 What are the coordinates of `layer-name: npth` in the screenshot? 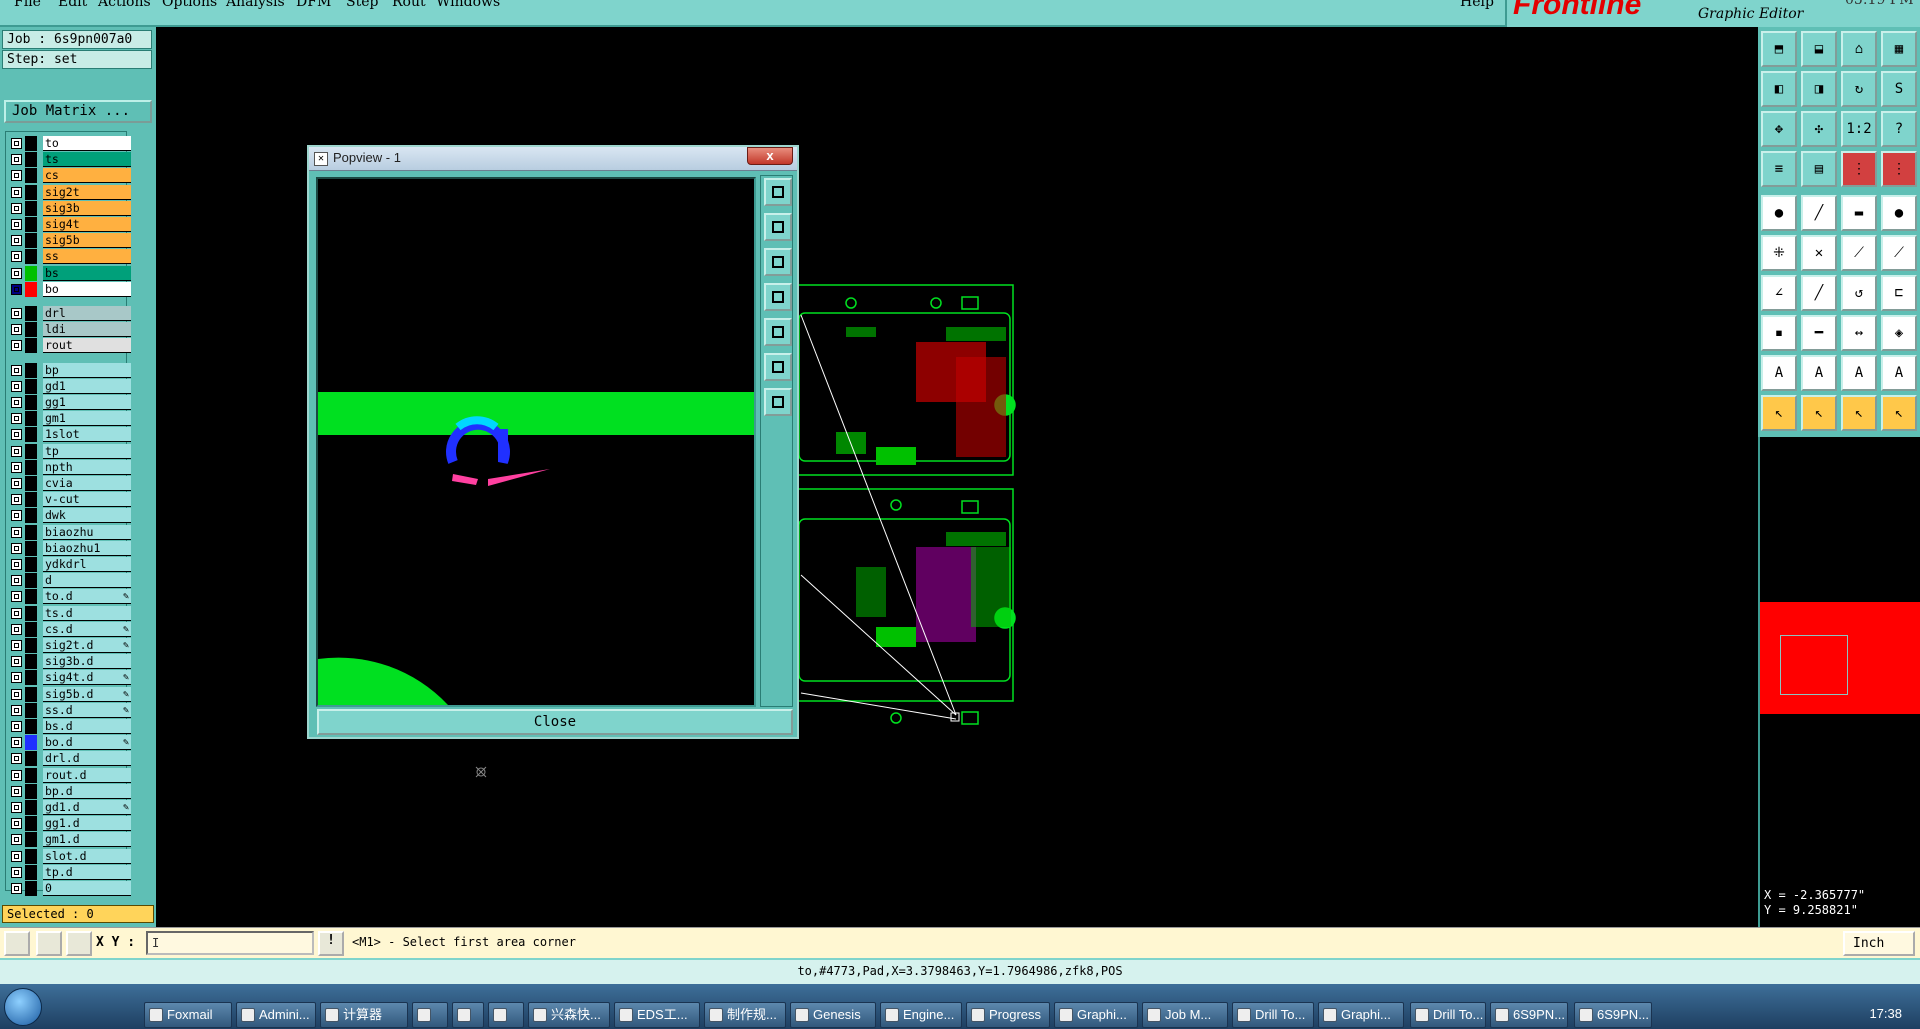 It's located at (87, 467).